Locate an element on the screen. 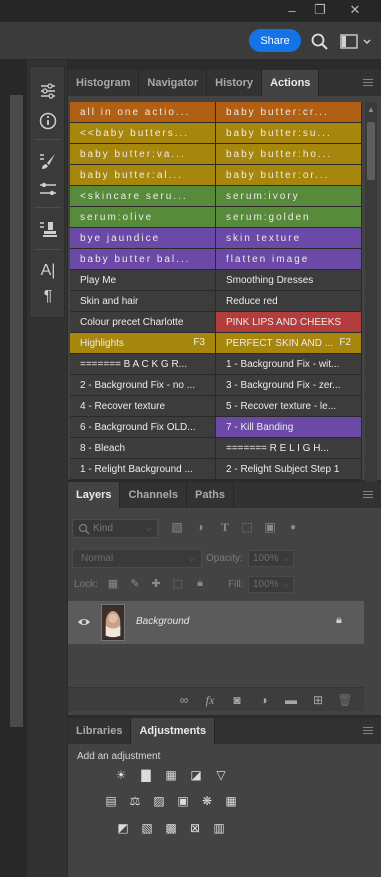  tab-libraries: Libraries is located at coordinates (100, 731).